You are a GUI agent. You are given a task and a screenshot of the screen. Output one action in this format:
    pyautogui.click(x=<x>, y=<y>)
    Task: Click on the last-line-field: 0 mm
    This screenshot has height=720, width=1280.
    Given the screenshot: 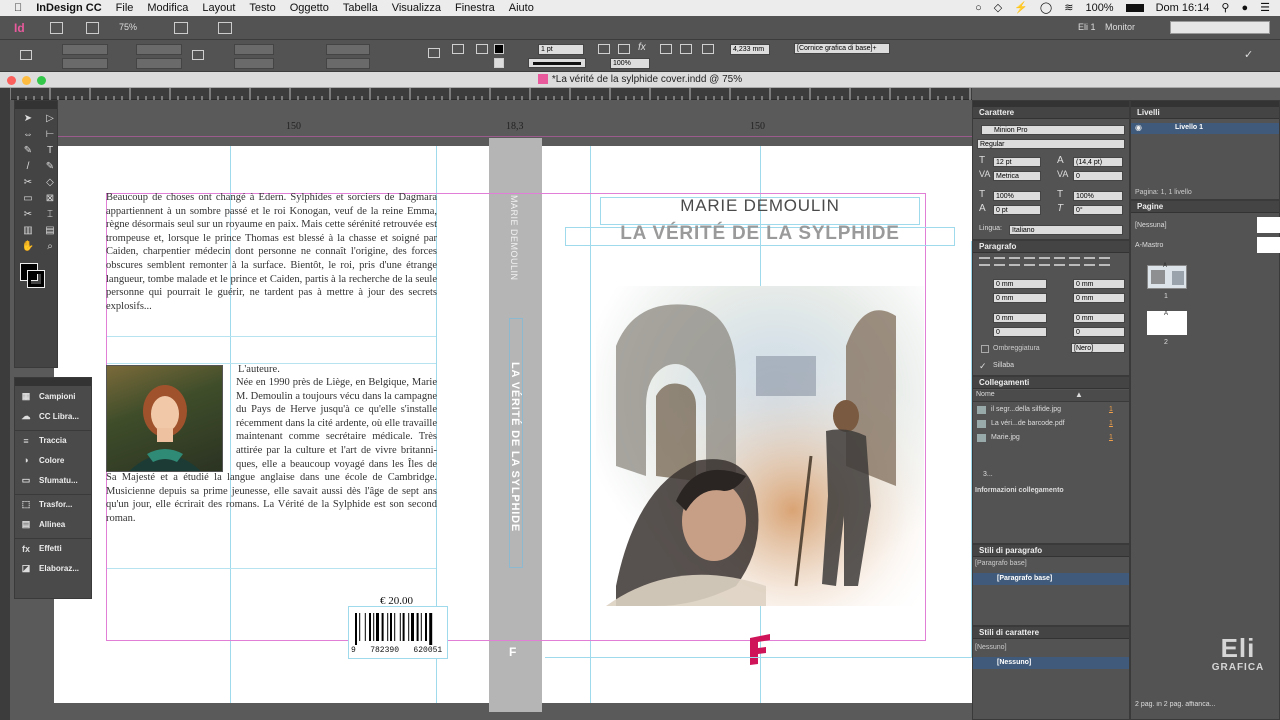 What is the action you would take?
    pyautogui.click(x=1099, y=298)
    